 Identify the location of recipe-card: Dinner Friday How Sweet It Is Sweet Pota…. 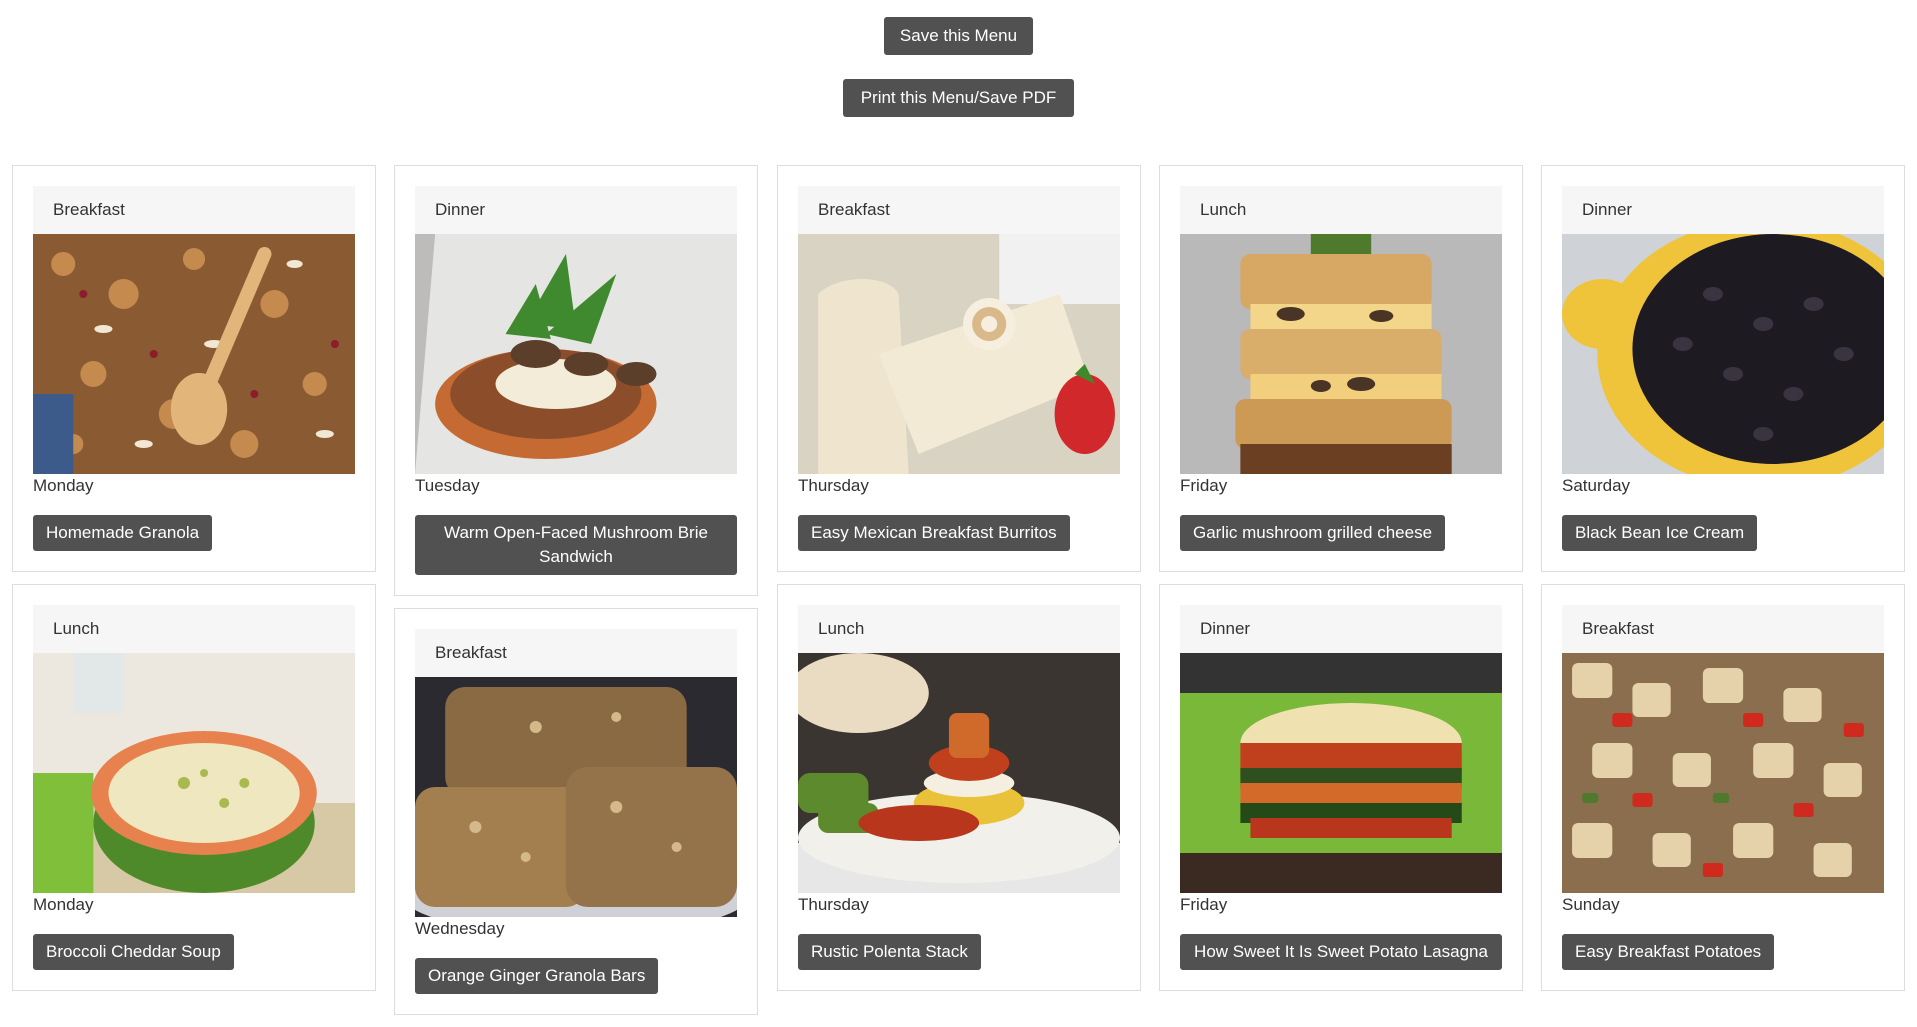
(1341, 787).